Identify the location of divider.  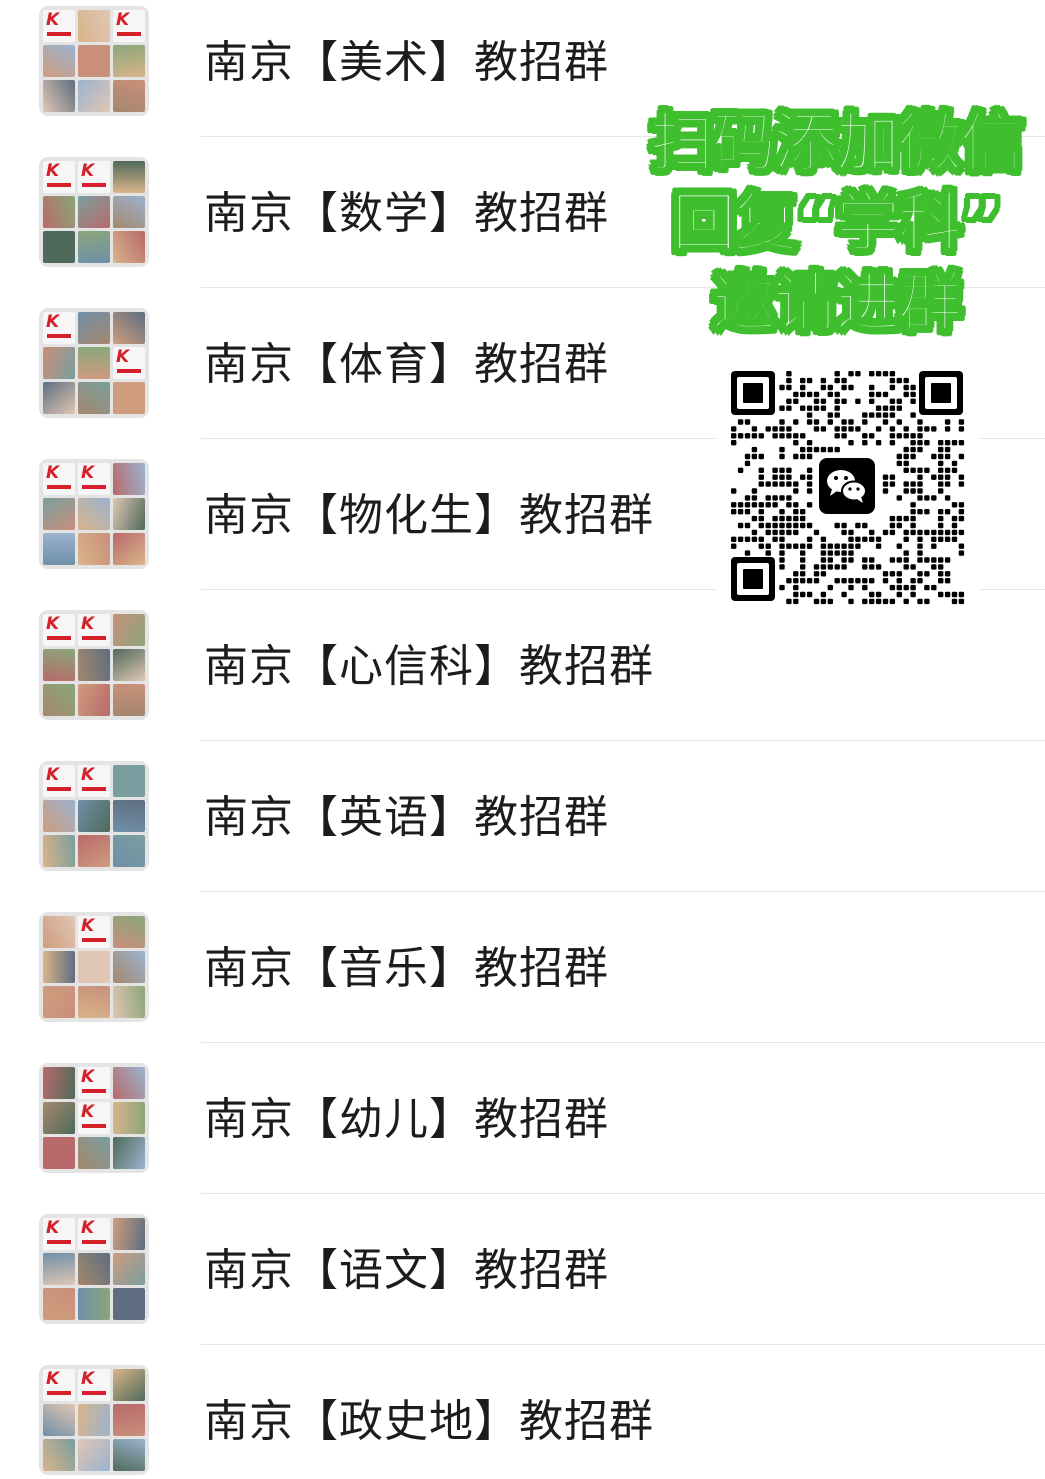
(623, 1193).